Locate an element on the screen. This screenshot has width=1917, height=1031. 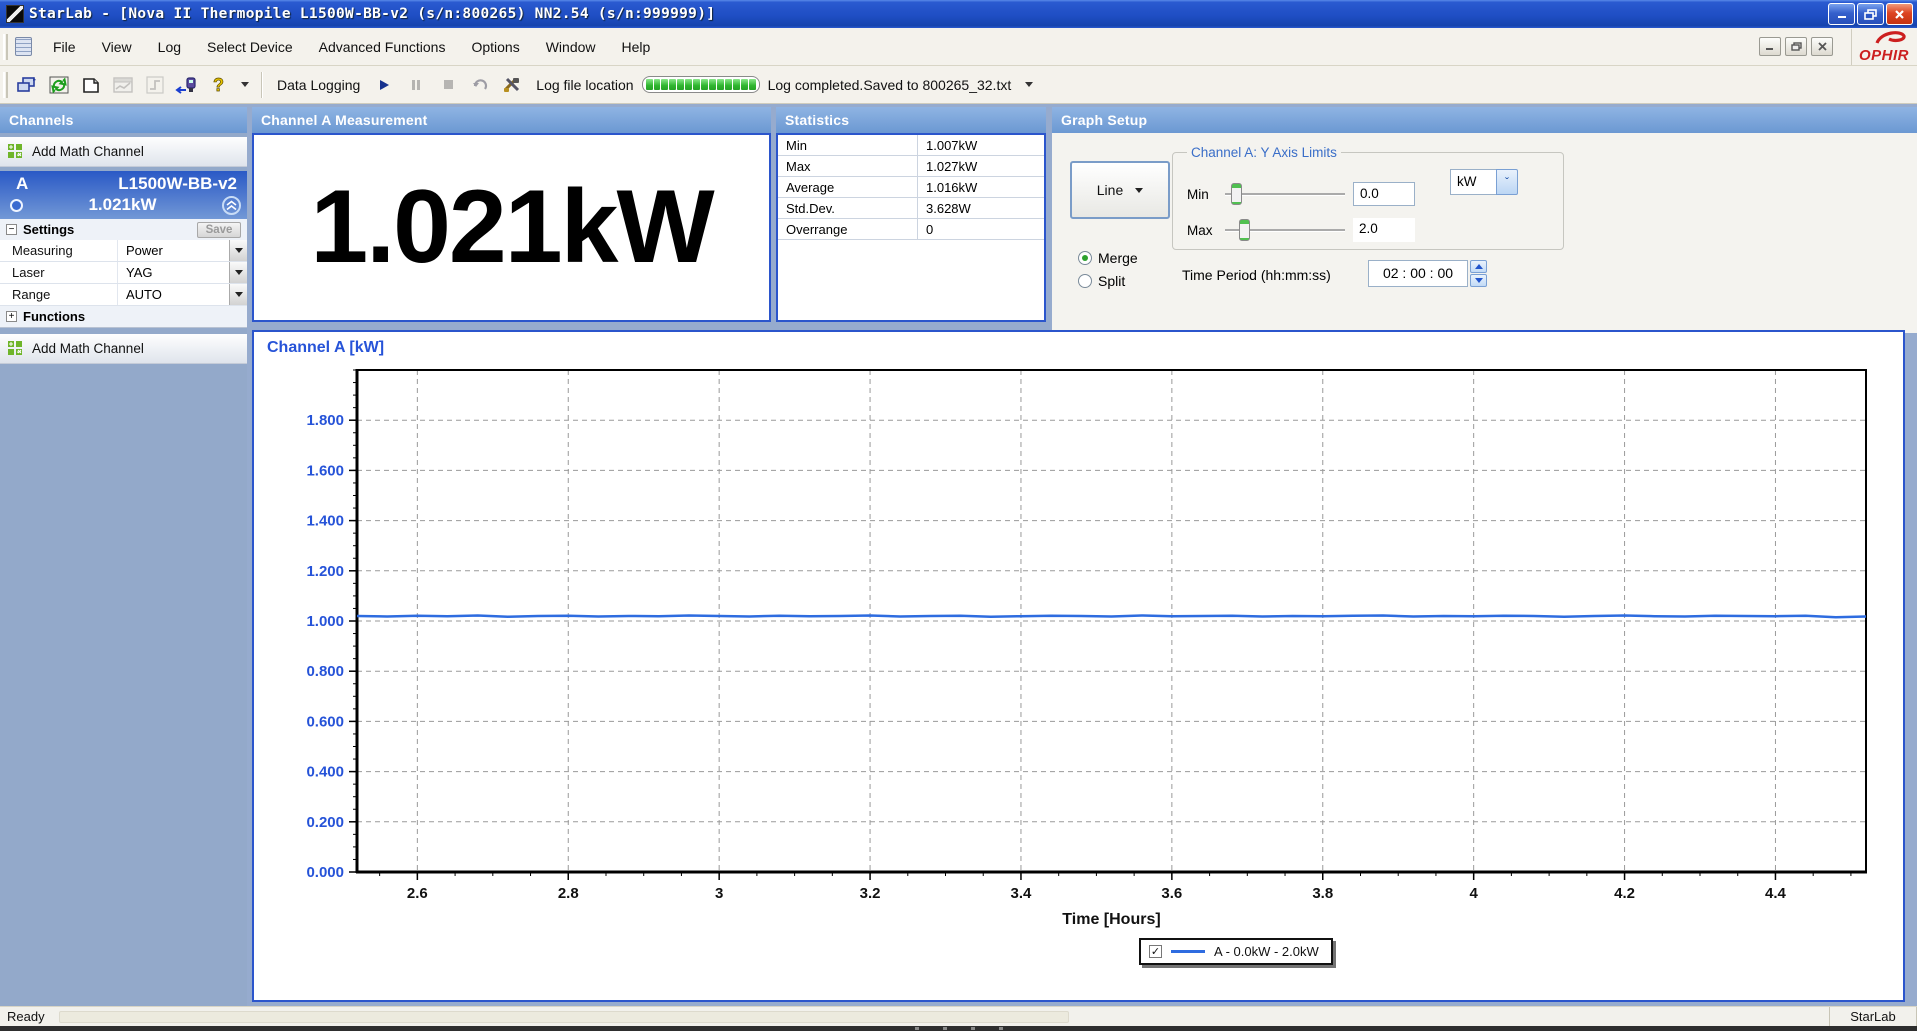
statistics-header: Statistics is located at coordinates (911, 120).